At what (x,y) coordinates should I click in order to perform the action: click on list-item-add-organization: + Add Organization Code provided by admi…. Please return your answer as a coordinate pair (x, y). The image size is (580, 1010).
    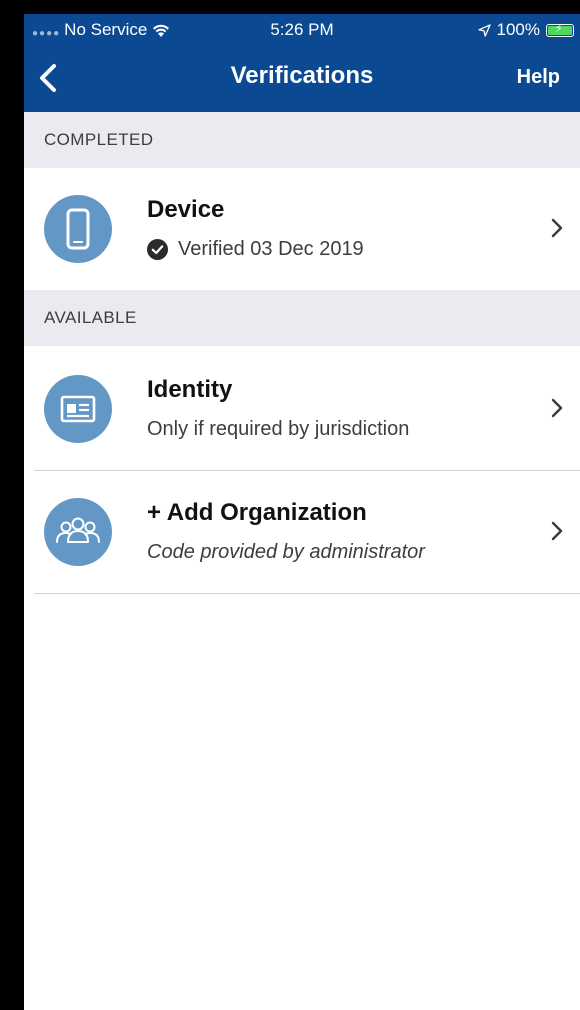
    Looking at the image, I should click on (302, 532).